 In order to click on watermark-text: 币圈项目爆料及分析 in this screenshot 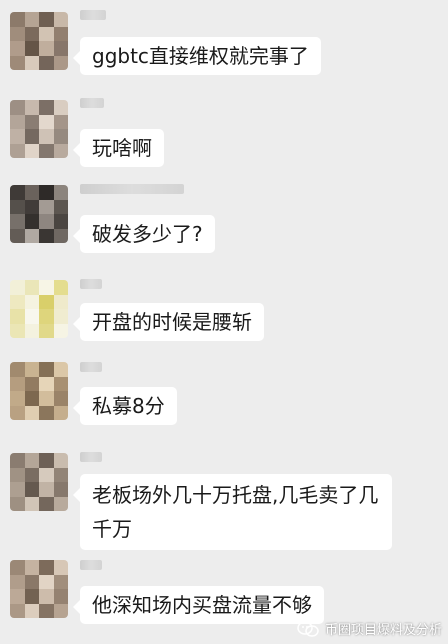, I will do `click(383, 630)`.